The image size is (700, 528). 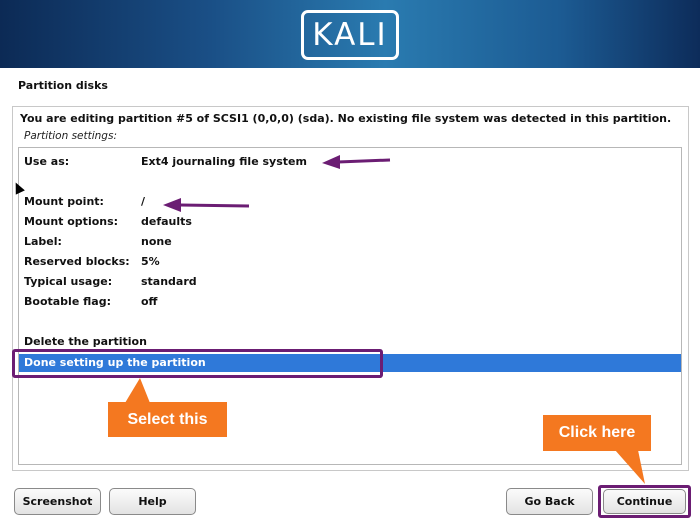 I want to click on continue-button: Continue, so click(x=644, y=501).